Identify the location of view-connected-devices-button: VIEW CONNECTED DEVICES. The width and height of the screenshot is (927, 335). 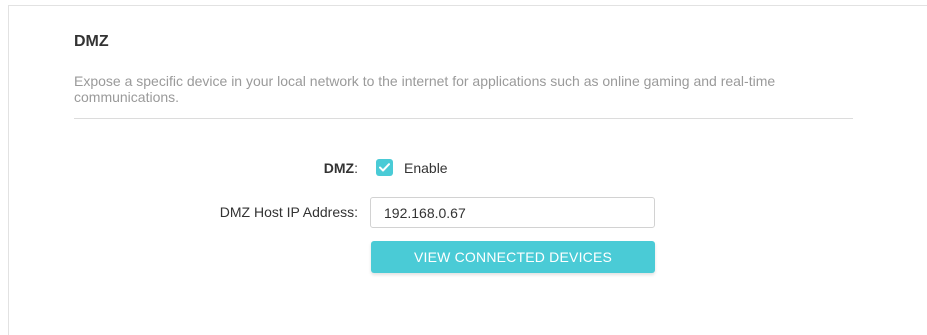
(513, 257).